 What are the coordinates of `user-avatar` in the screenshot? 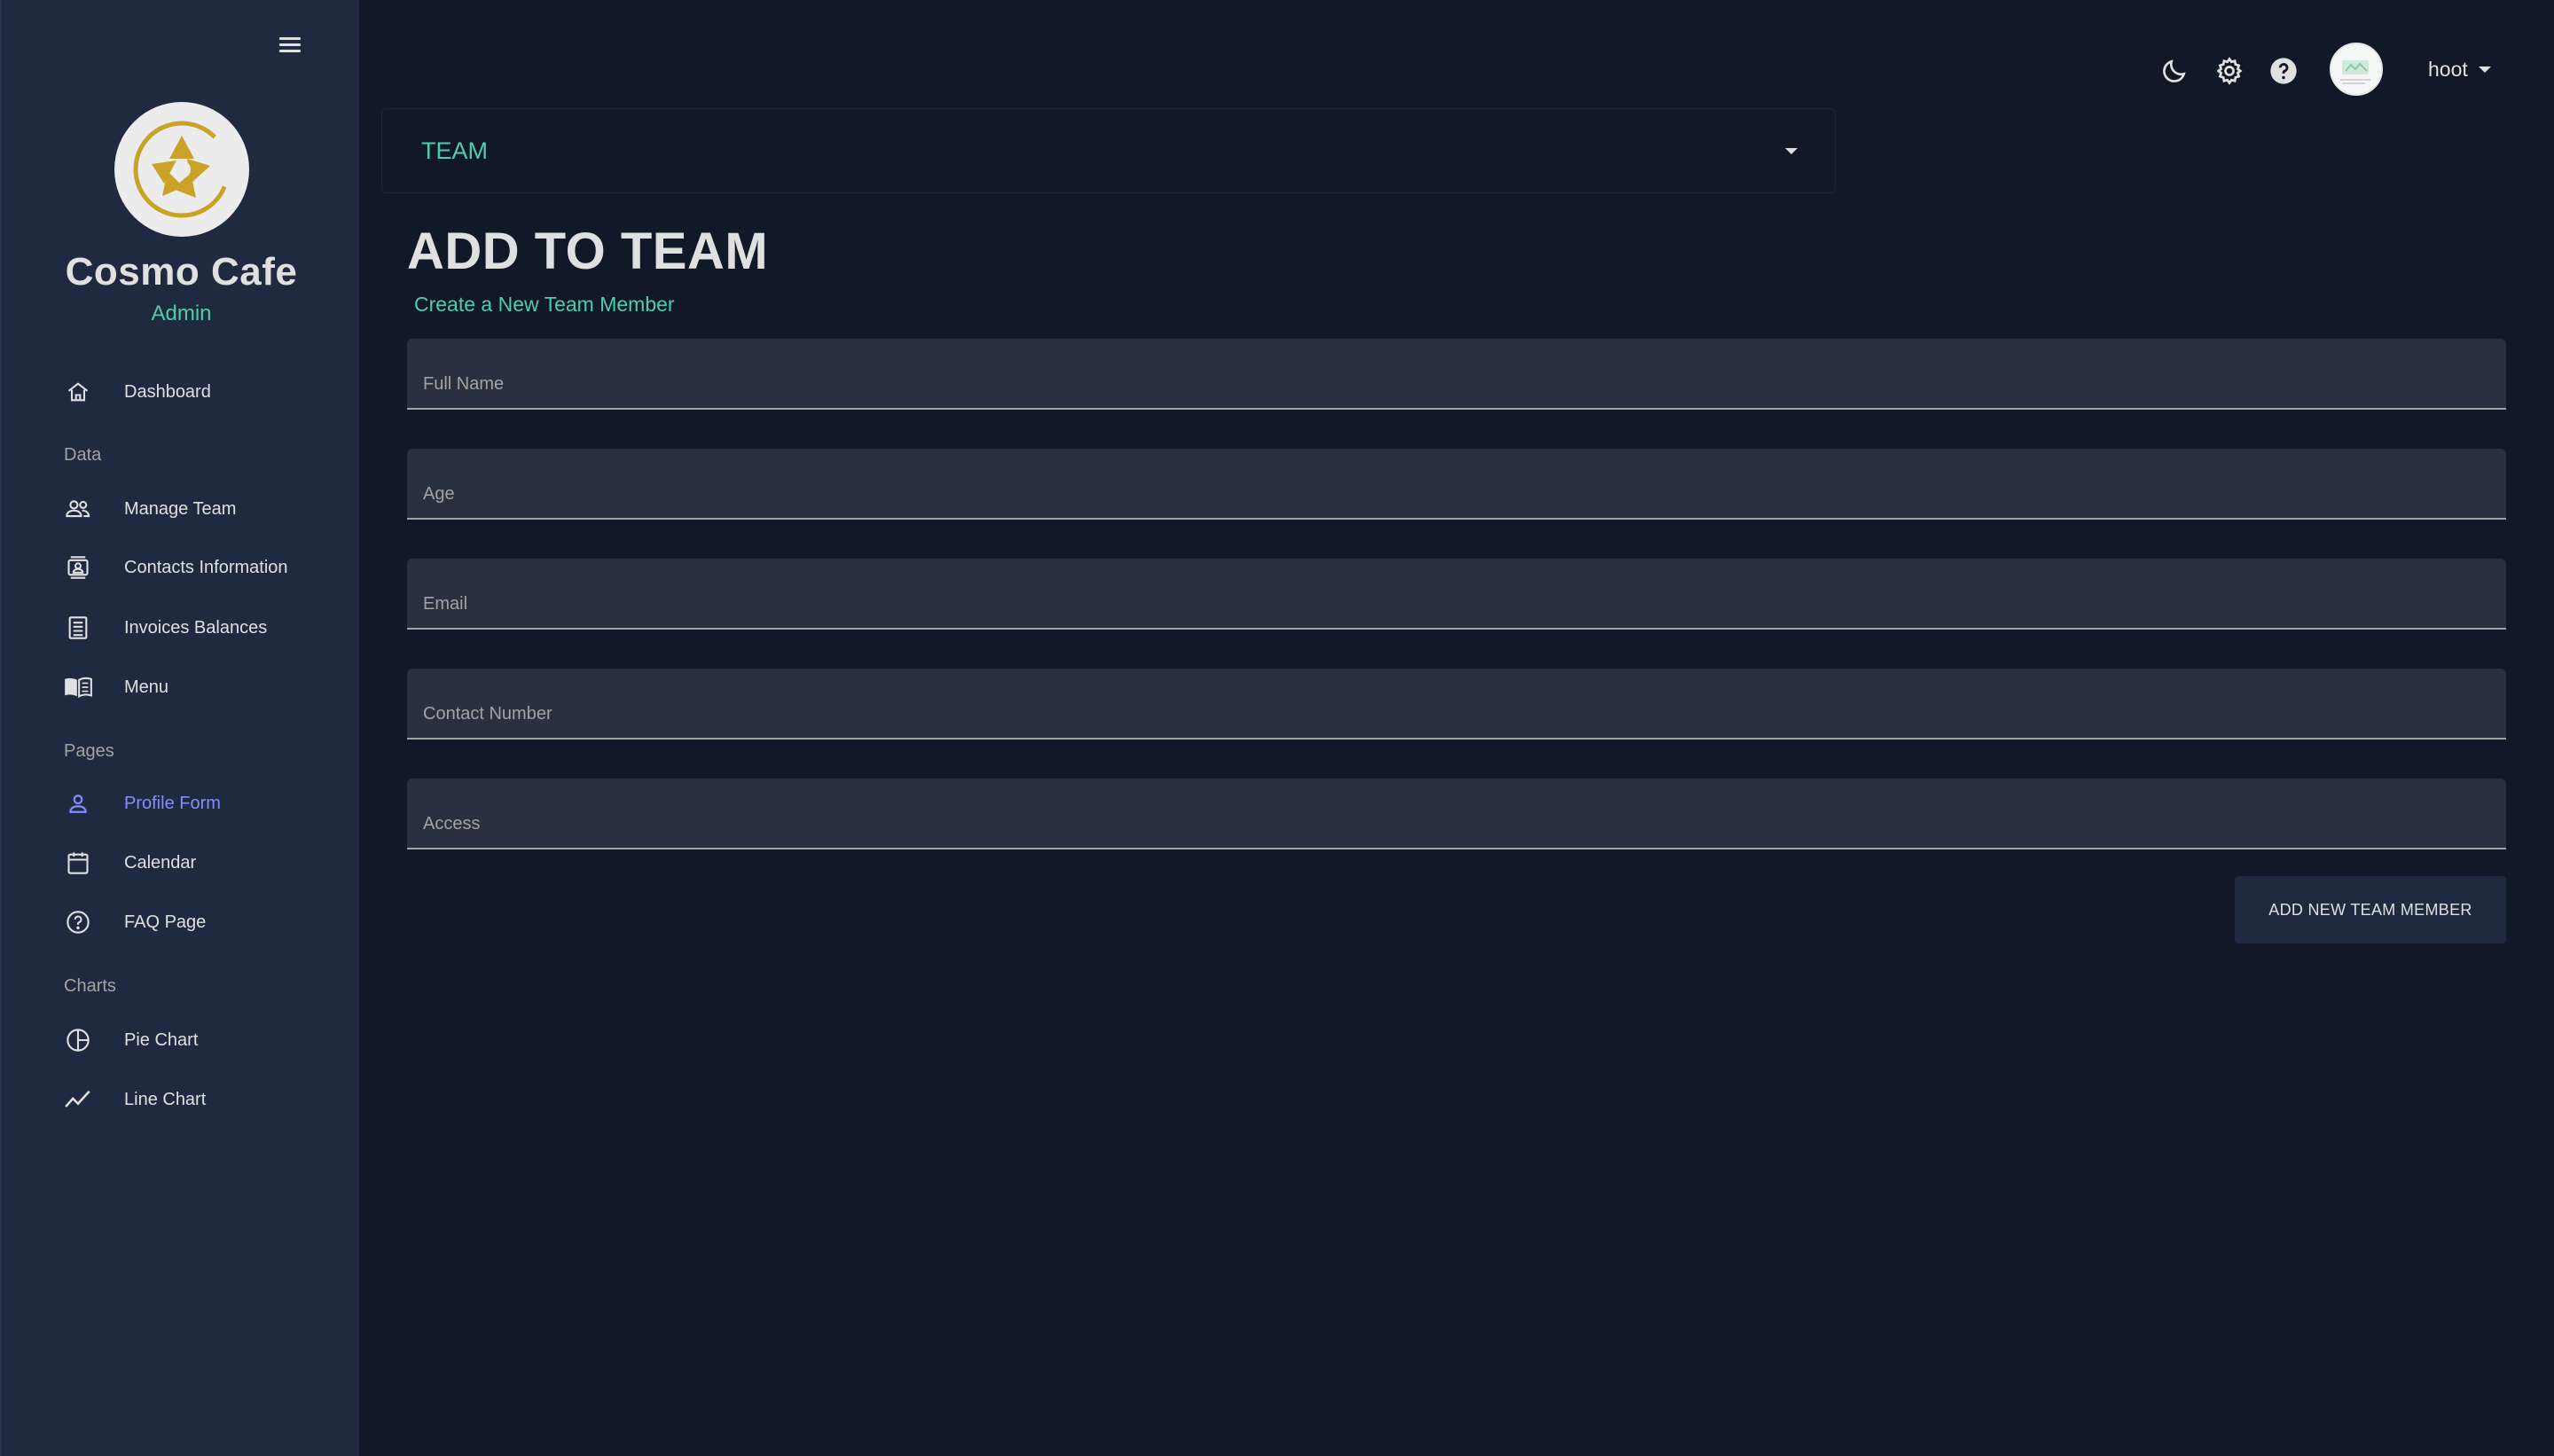 It's located at (2356, 69).